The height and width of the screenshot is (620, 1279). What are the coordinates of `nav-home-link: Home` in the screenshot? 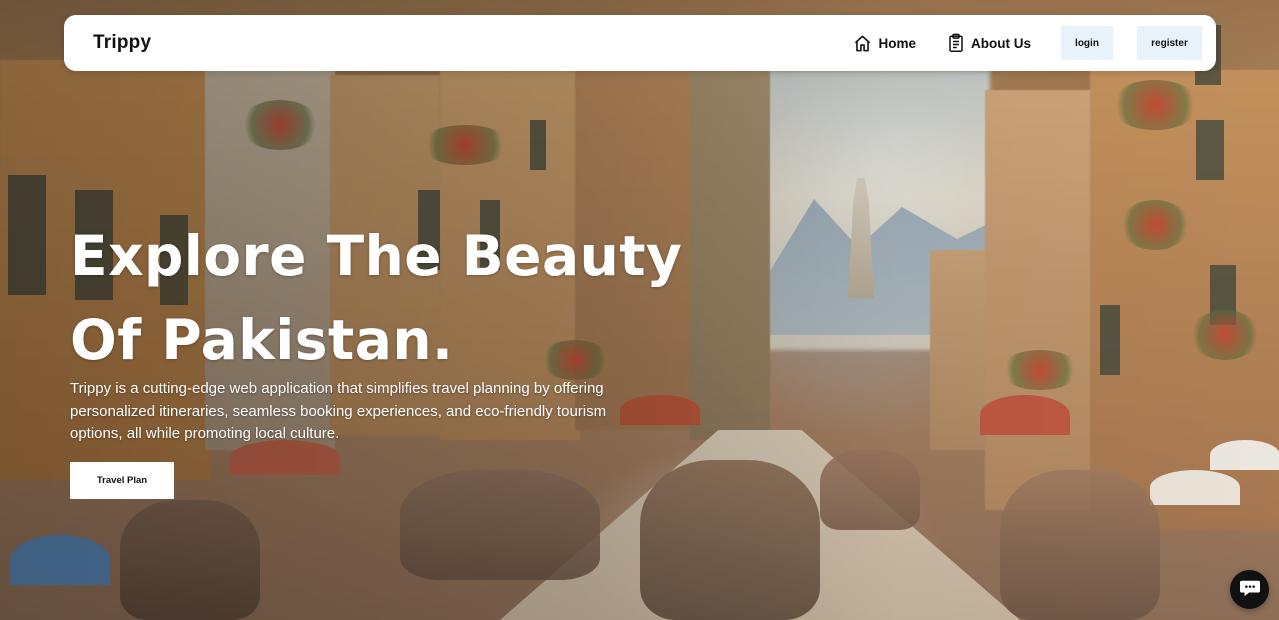 It's located at (884, 43).